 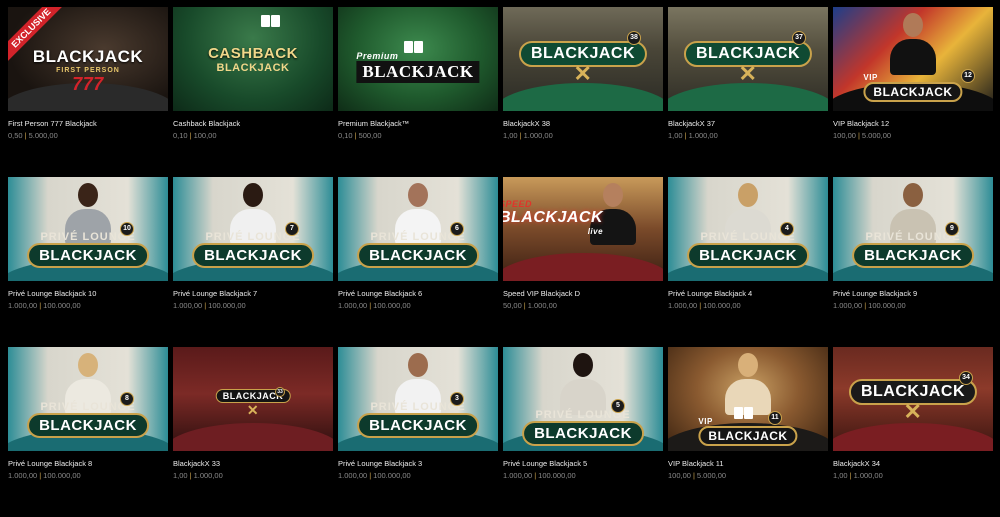 What do you see at coordinates (583, 305) in the screenshot?
I see `bet-limits: 50,00 | 1.000,00` at bounding box center [583, 305].